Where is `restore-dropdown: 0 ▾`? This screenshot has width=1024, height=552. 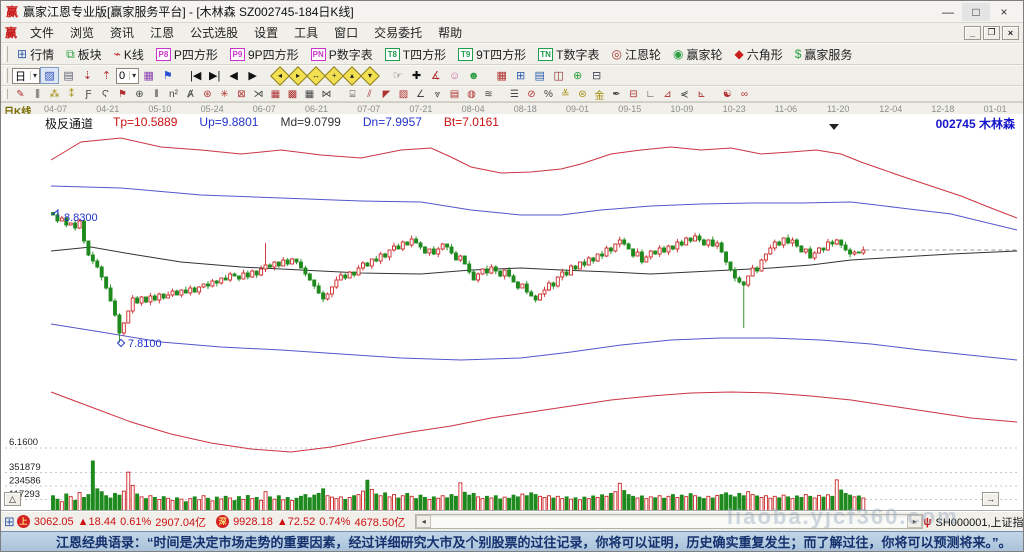
restore-dropdown: 0 ▾ is located at coordinates (128, 75).